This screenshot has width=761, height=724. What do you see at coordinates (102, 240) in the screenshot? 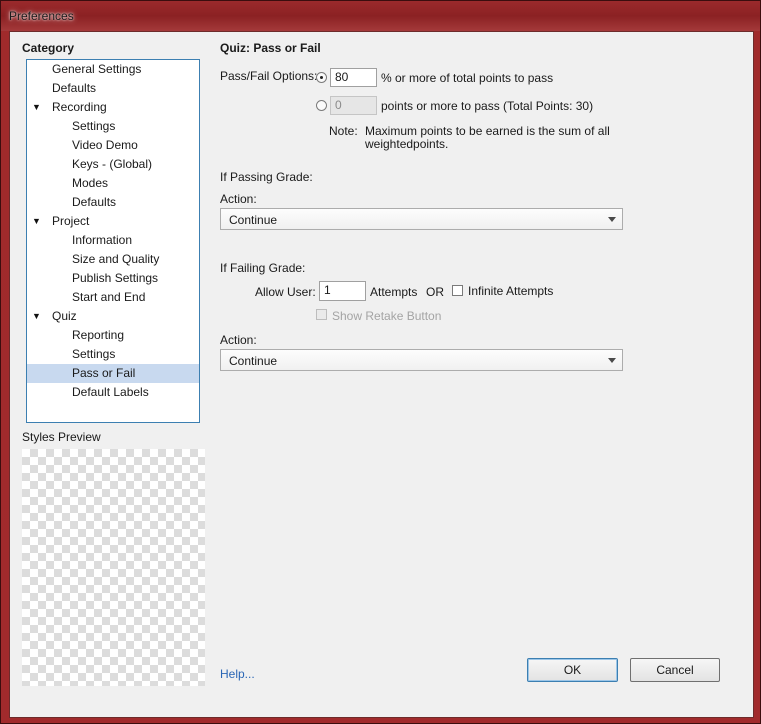
I see `tree-item-label: Information` at bounding box center [102, 240].